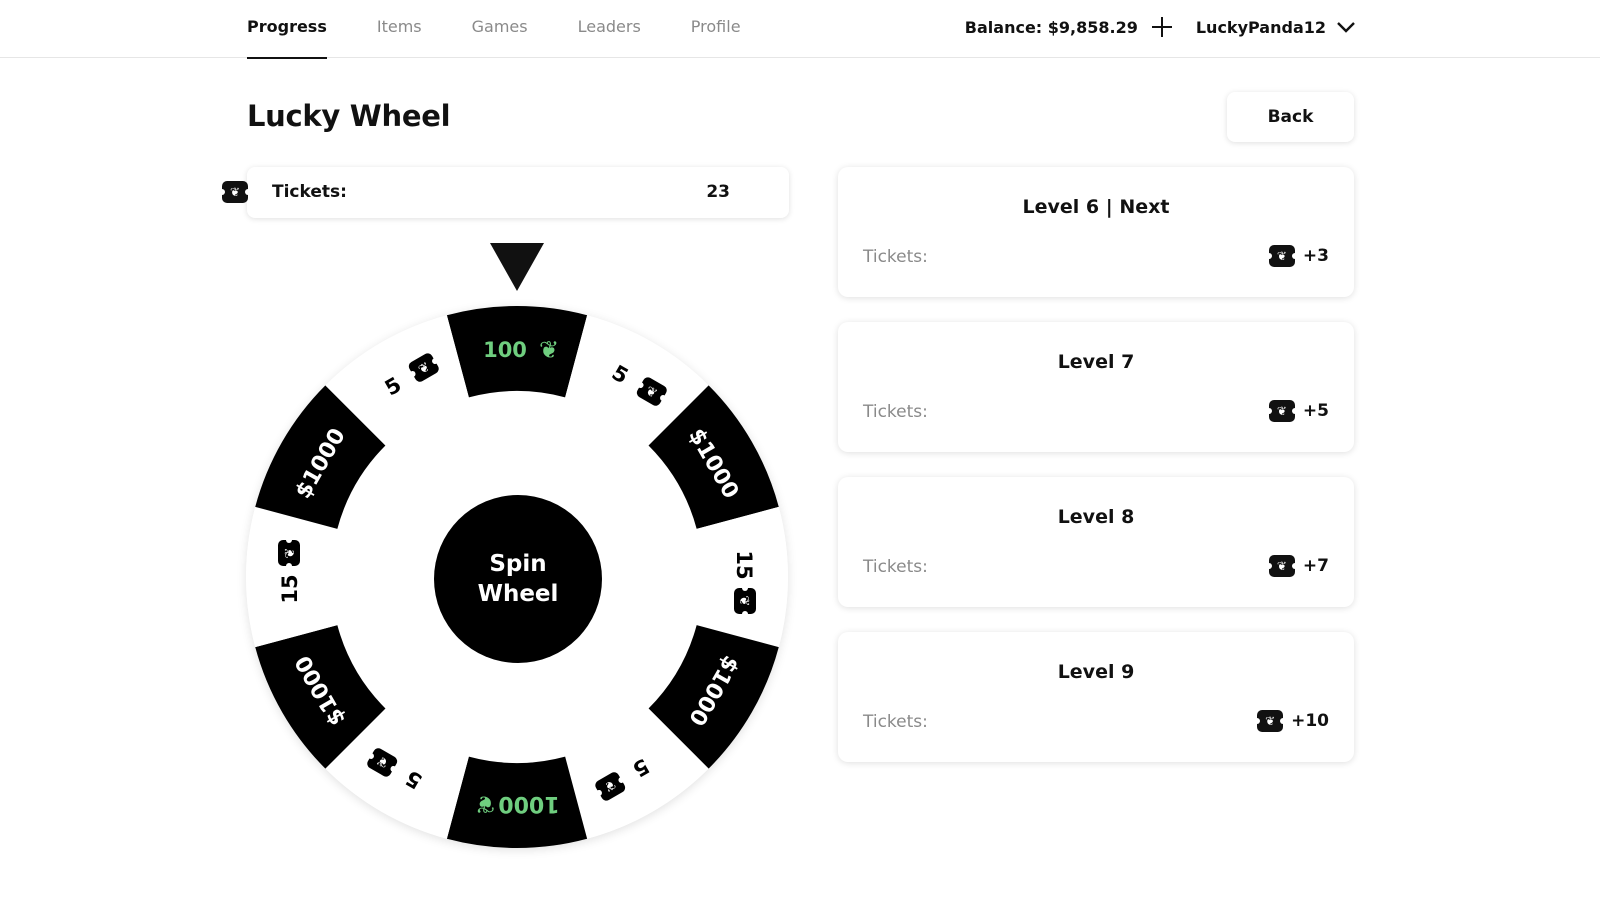 The width and height of the screenshot is (1600, 897). I want to click on nav-leaders: Leaders, so click(609, 29).